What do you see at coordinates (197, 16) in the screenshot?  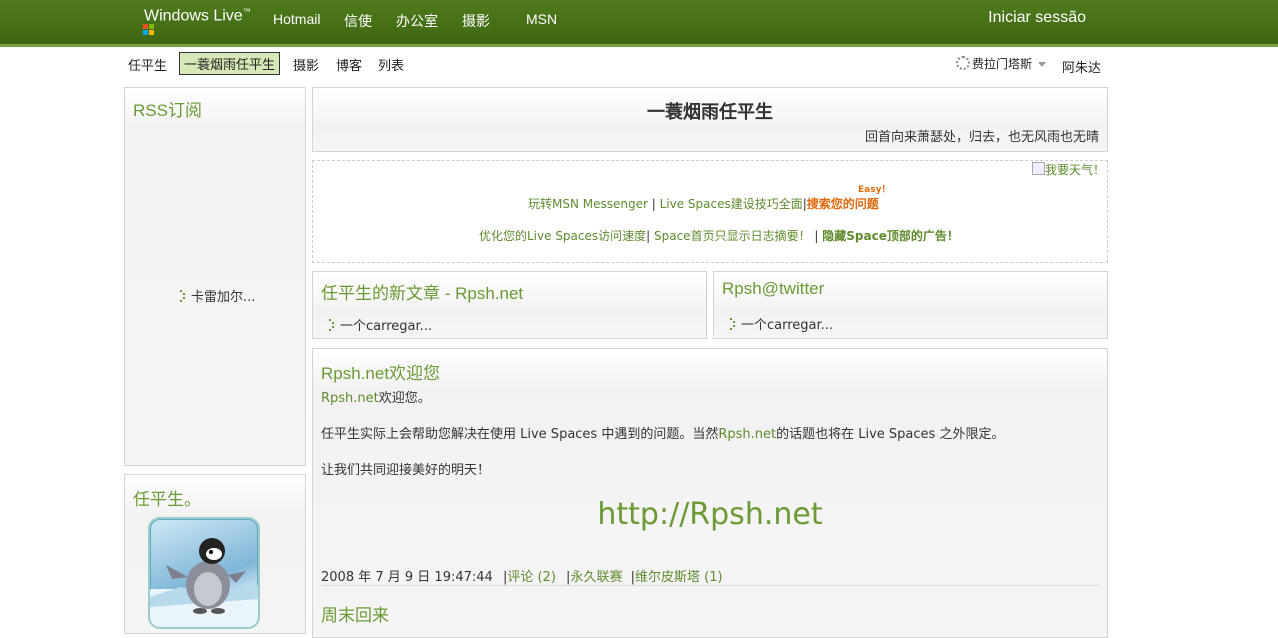 I see `windows-live-brand: Windows Live™` at bounding box center [197, 16].